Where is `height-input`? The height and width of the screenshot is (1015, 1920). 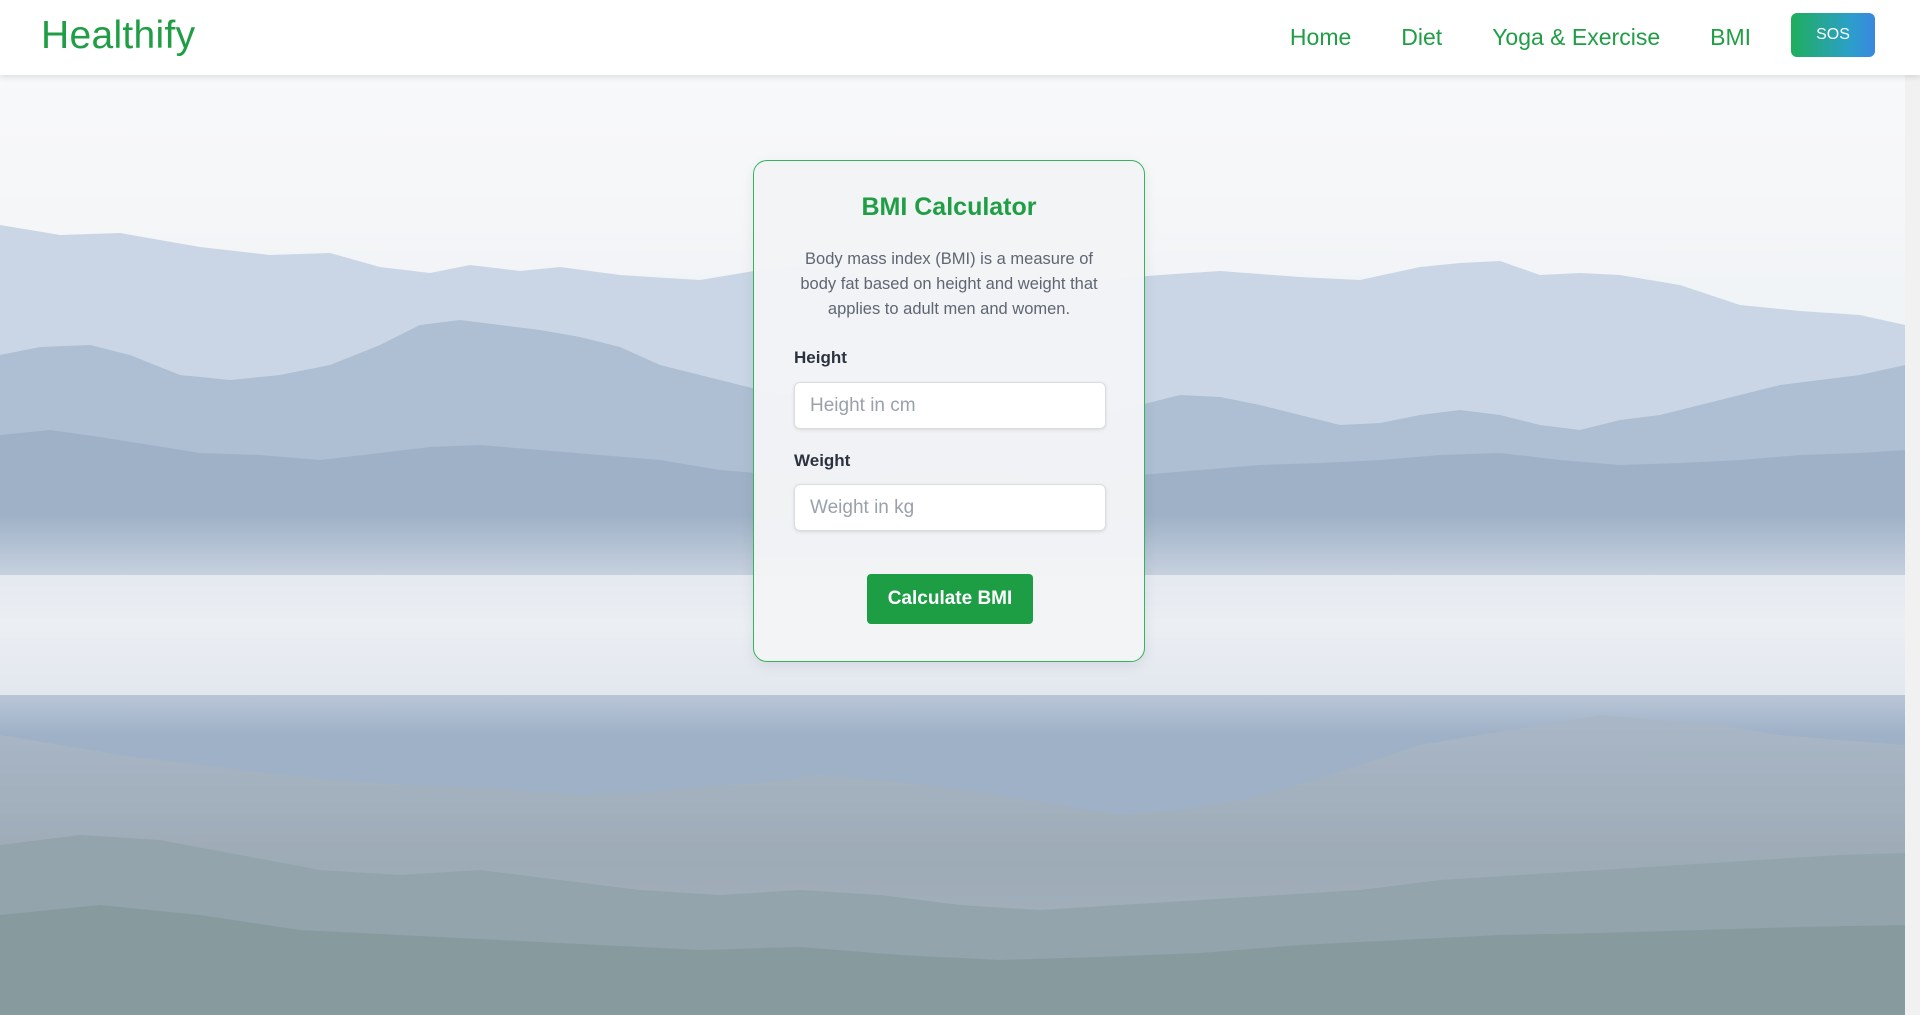 height-input is located at coordinates (950, 405).